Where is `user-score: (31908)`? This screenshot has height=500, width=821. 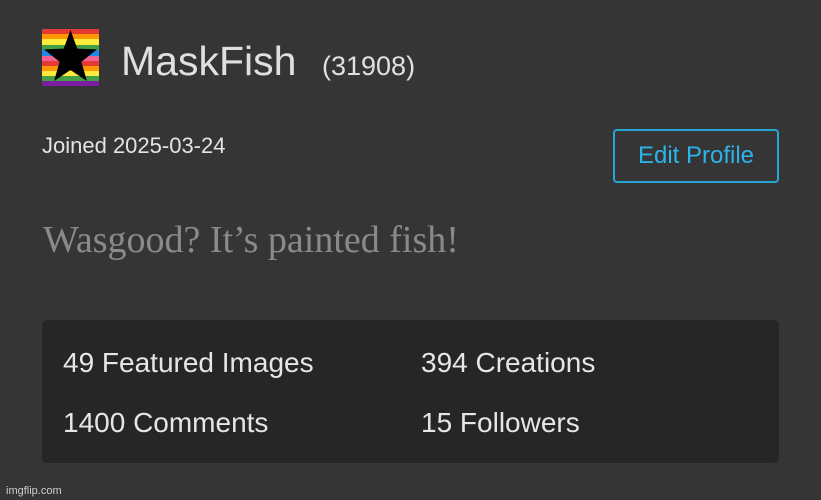
user-score: (31908) is located at coordinates (369, 66).